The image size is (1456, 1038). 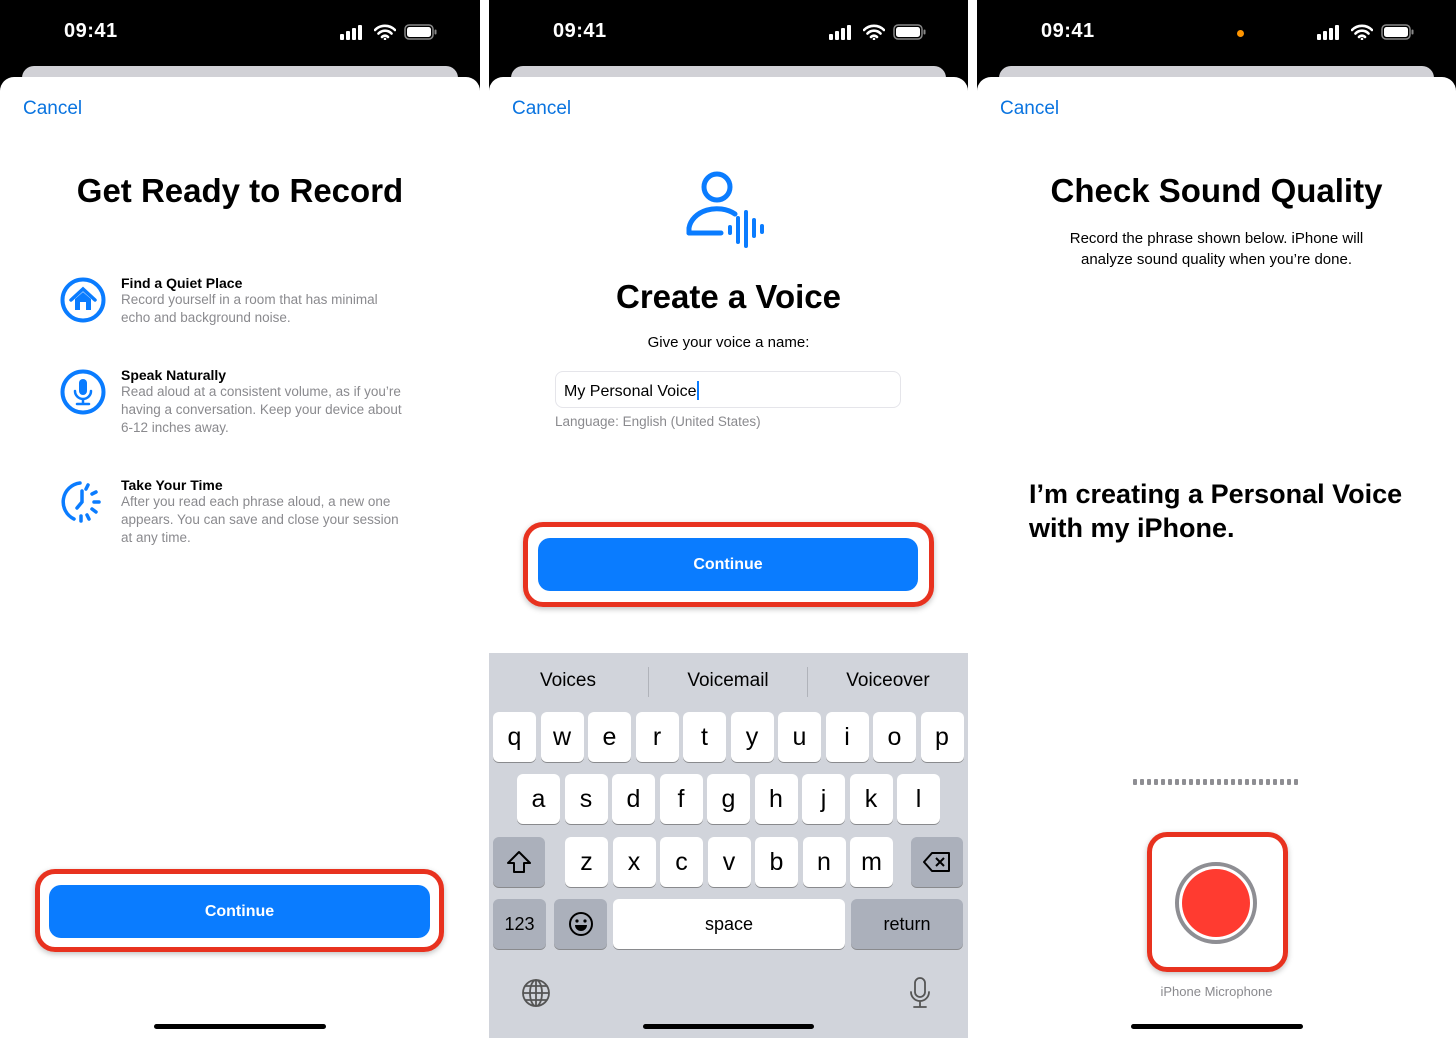 I want to click on globe-icon, so click(x=536, y=993).